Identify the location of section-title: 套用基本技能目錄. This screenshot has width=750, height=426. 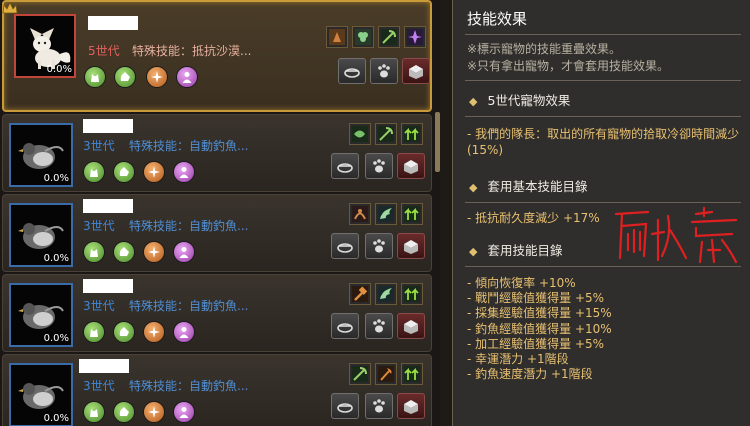
(537, 186).